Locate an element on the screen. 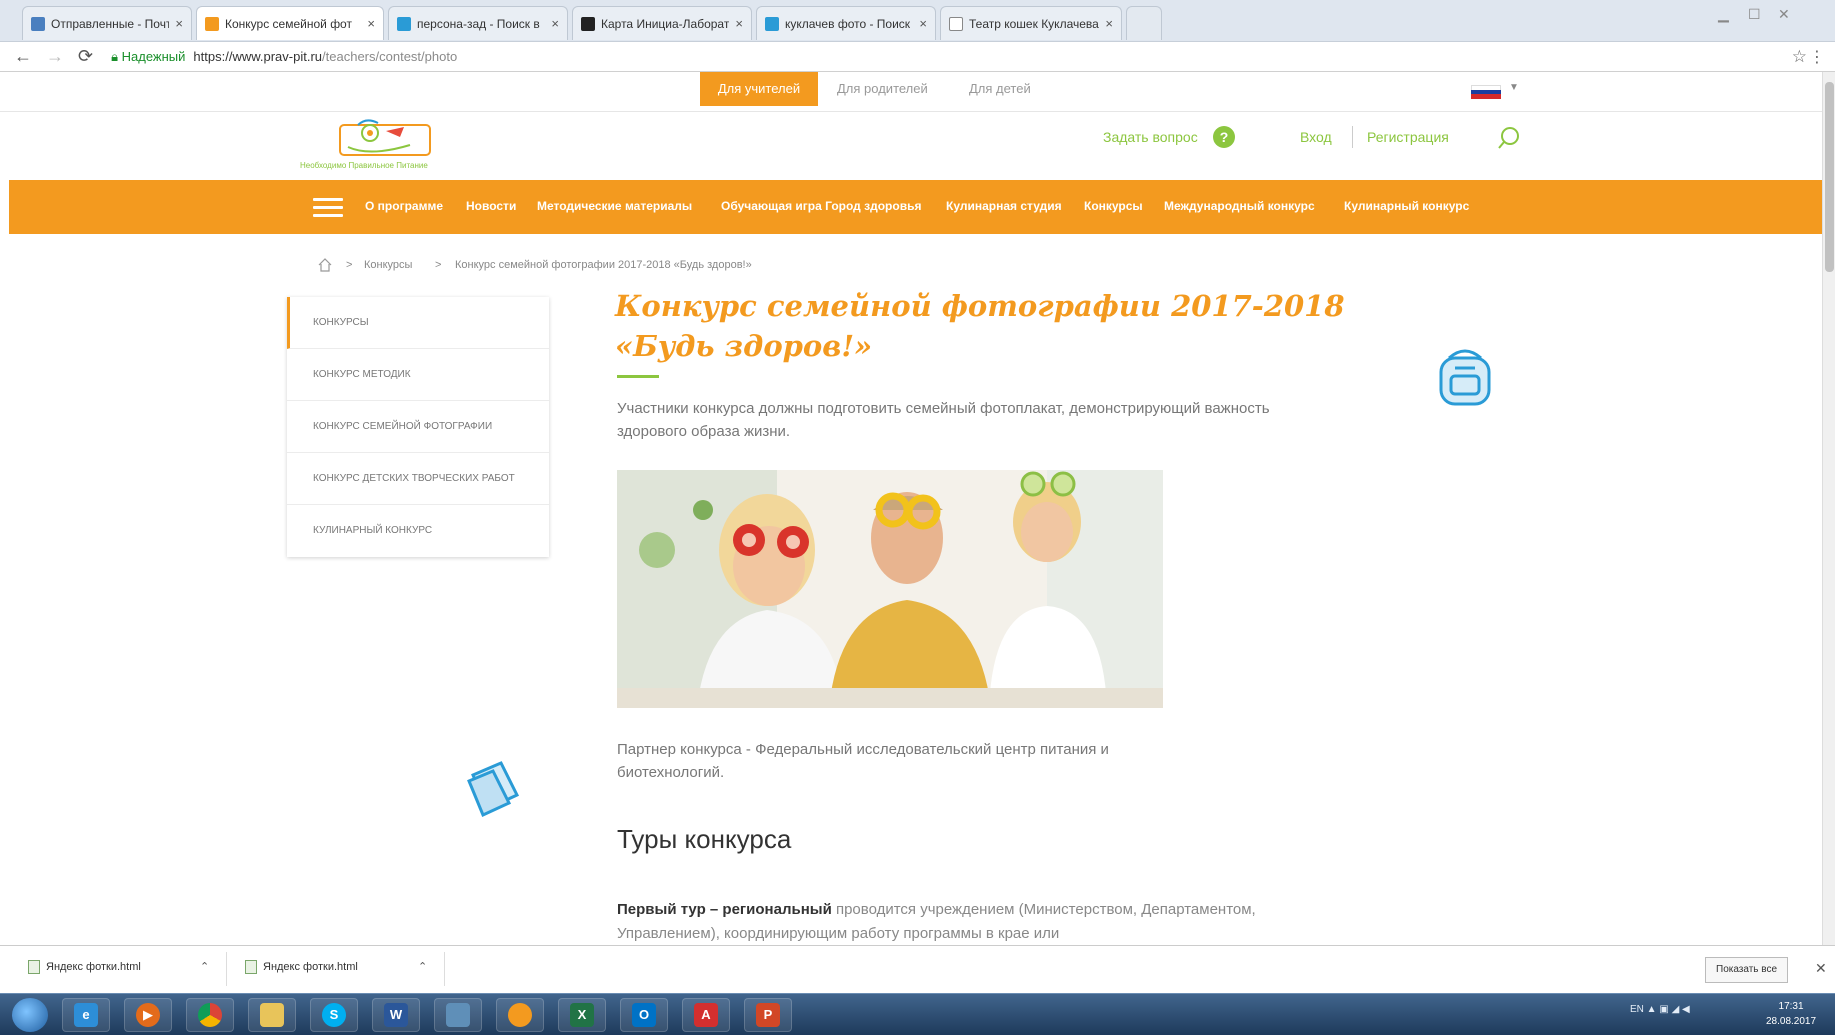 Image resolution: width=1835 pixels, height=1035 pixels. system-tray: EN ▲ ▣ ◢ ◀︎ is located at coordinates (1660, 1009).